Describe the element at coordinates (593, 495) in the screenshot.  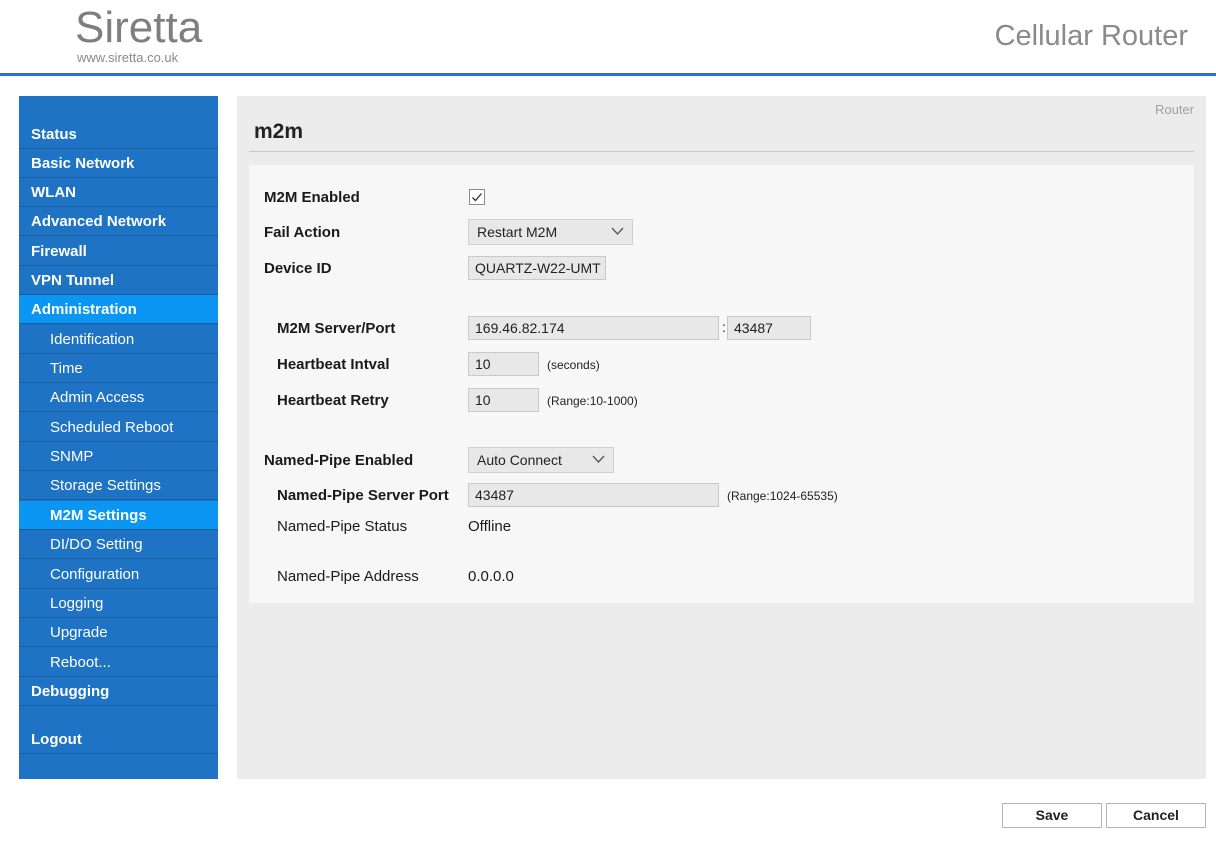
I see `named-pipe-server-port-input: 43487` at that location.